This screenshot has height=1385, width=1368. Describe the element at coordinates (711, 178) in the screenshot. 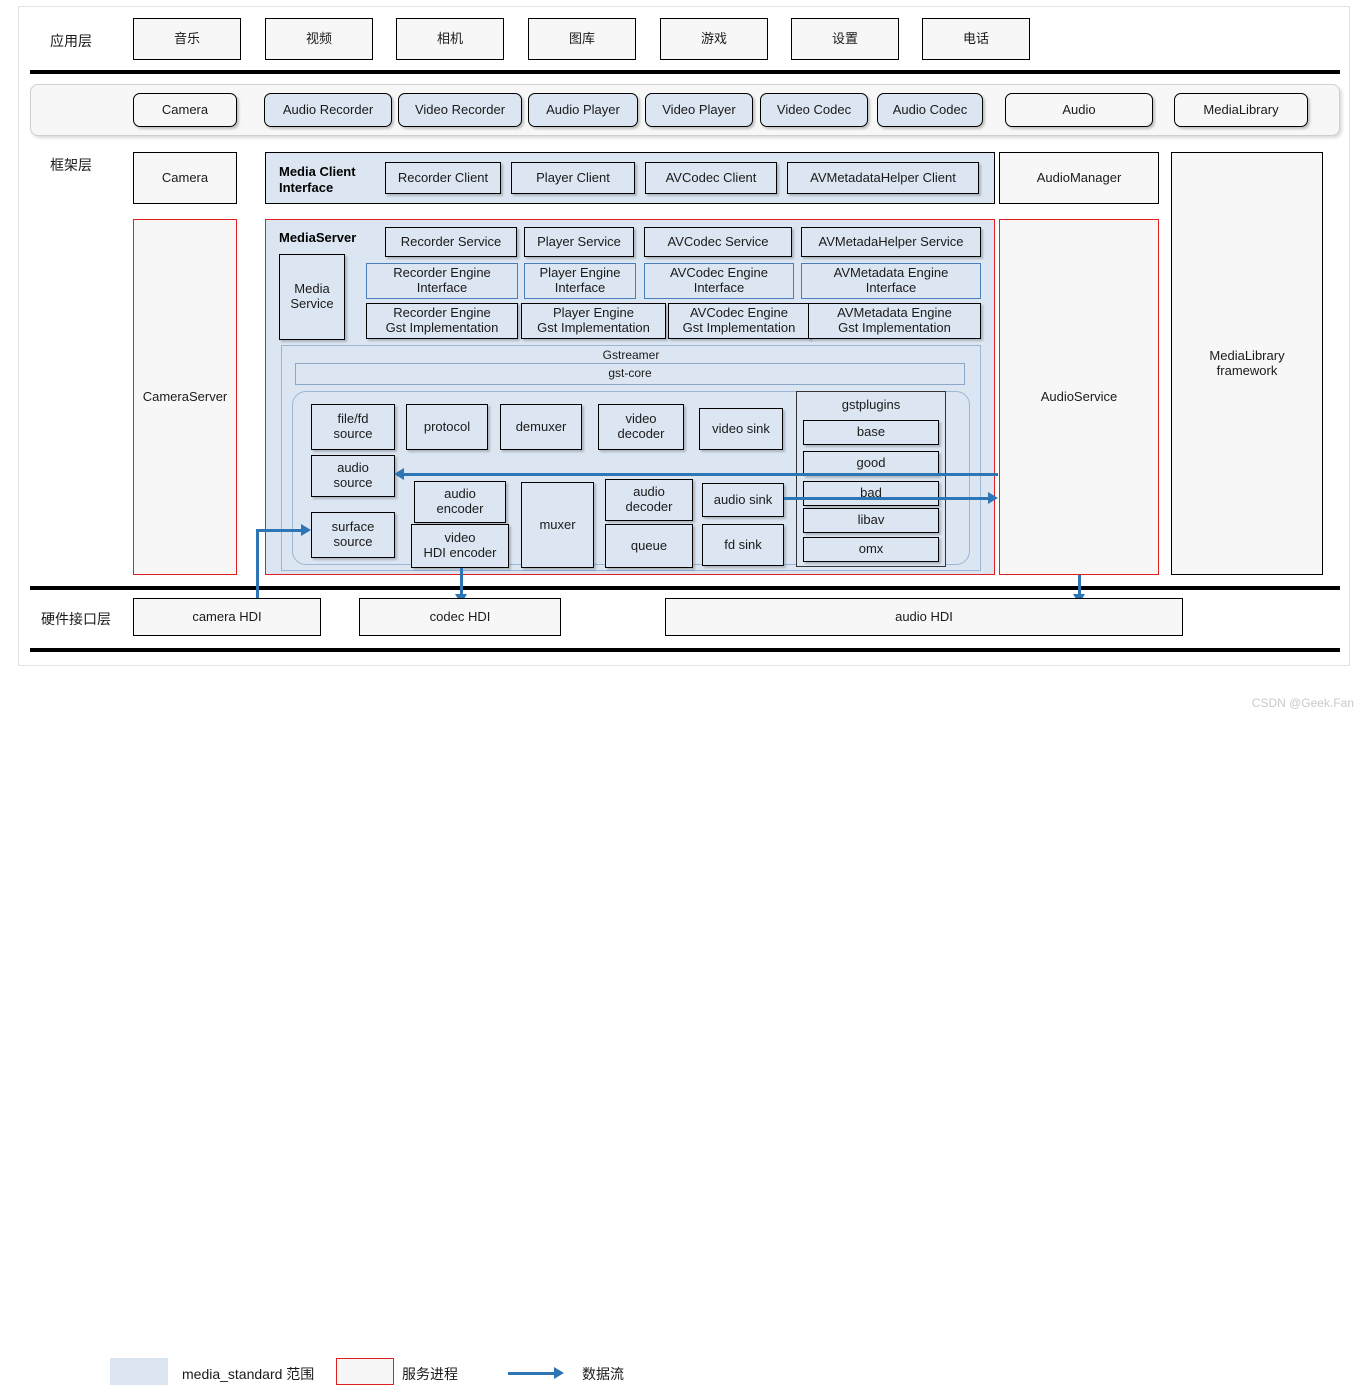

I see `avcodec-client-box: AVCodec Client` at that location.